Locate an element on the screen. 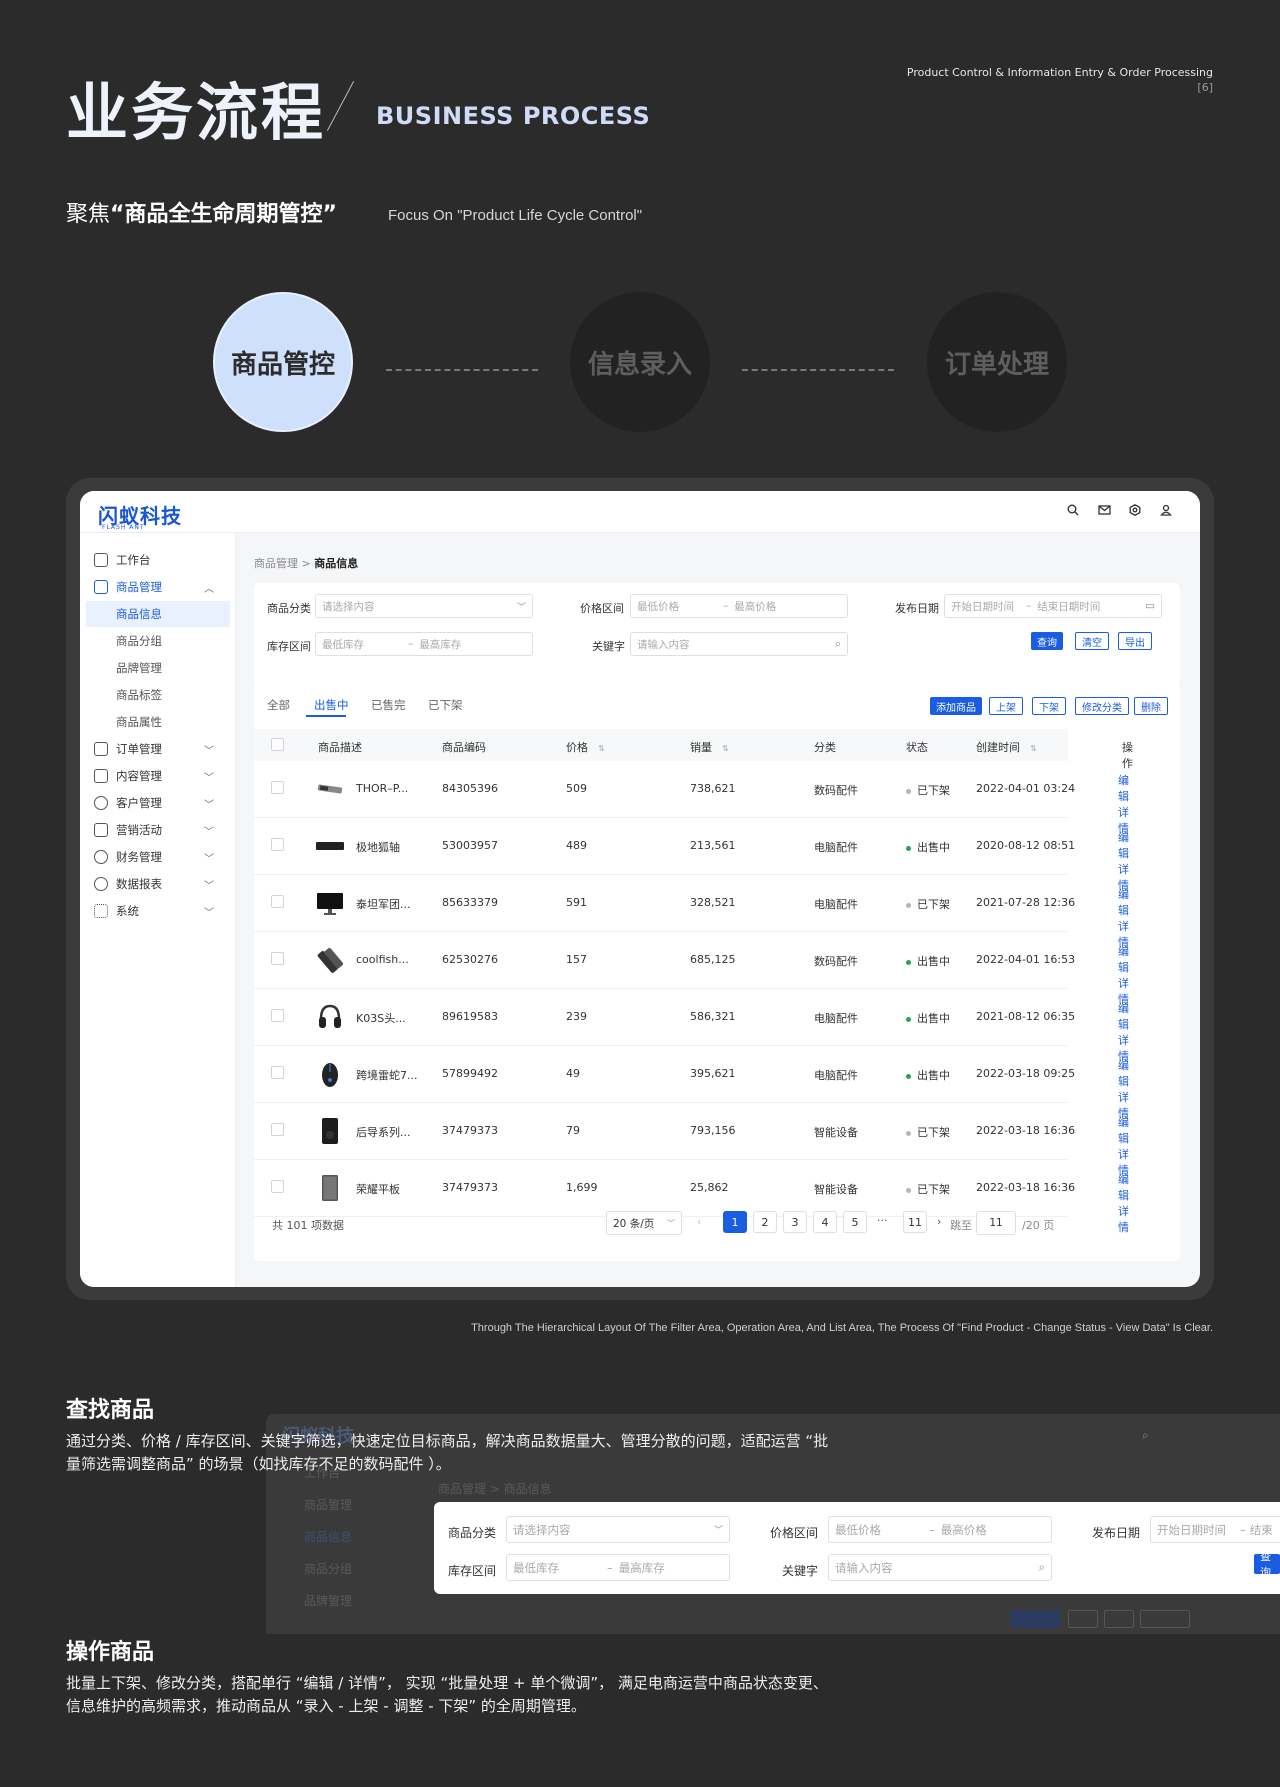 The height and width of the screenshot is (1787, 1280). stock-range-input: 最低库存 – 最高库存 is located at coordinates (424, 644).